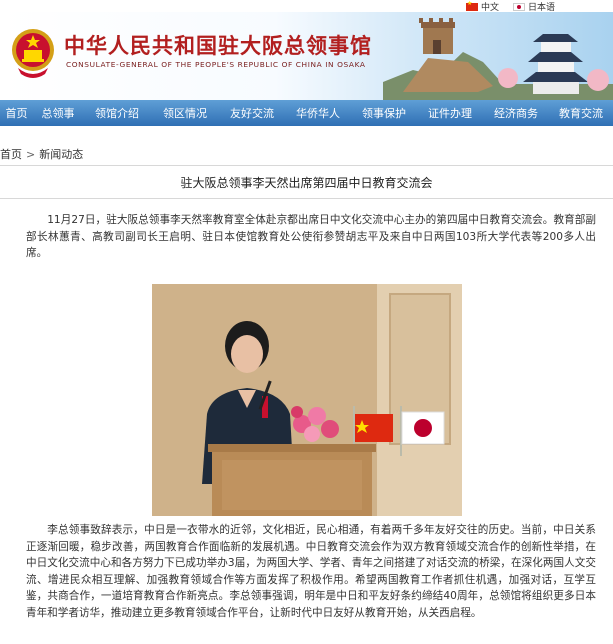 The height and width of the screenshot is (644, 613). Describe the element at coordinates (306, 183) in the screenshot. I see `article-title: 驻大阪总领事李天然出席第四届中日教育交流会` at that location.